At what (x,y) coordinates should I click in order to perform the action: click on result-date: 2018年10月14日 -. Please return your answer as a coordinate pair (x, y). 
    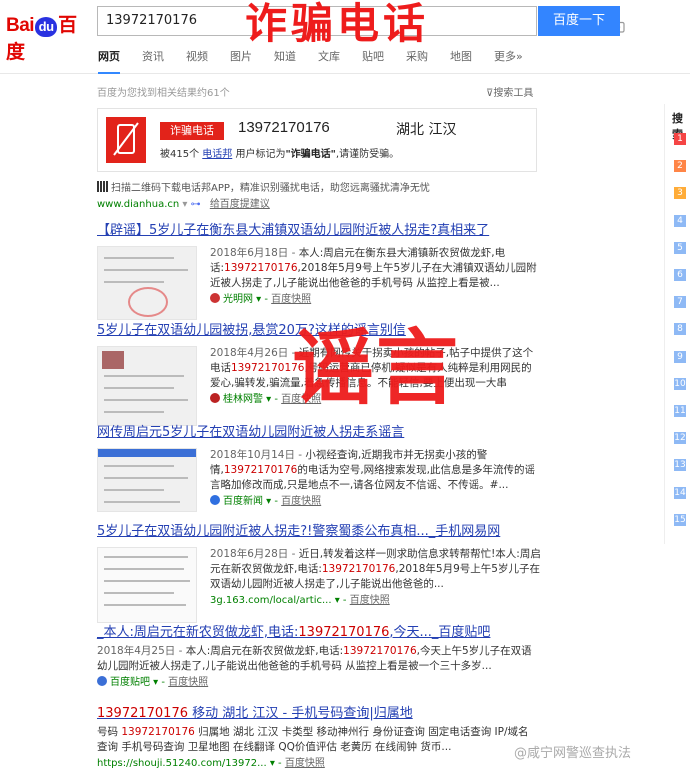
    Looking at the image, I should click on (258, 455).